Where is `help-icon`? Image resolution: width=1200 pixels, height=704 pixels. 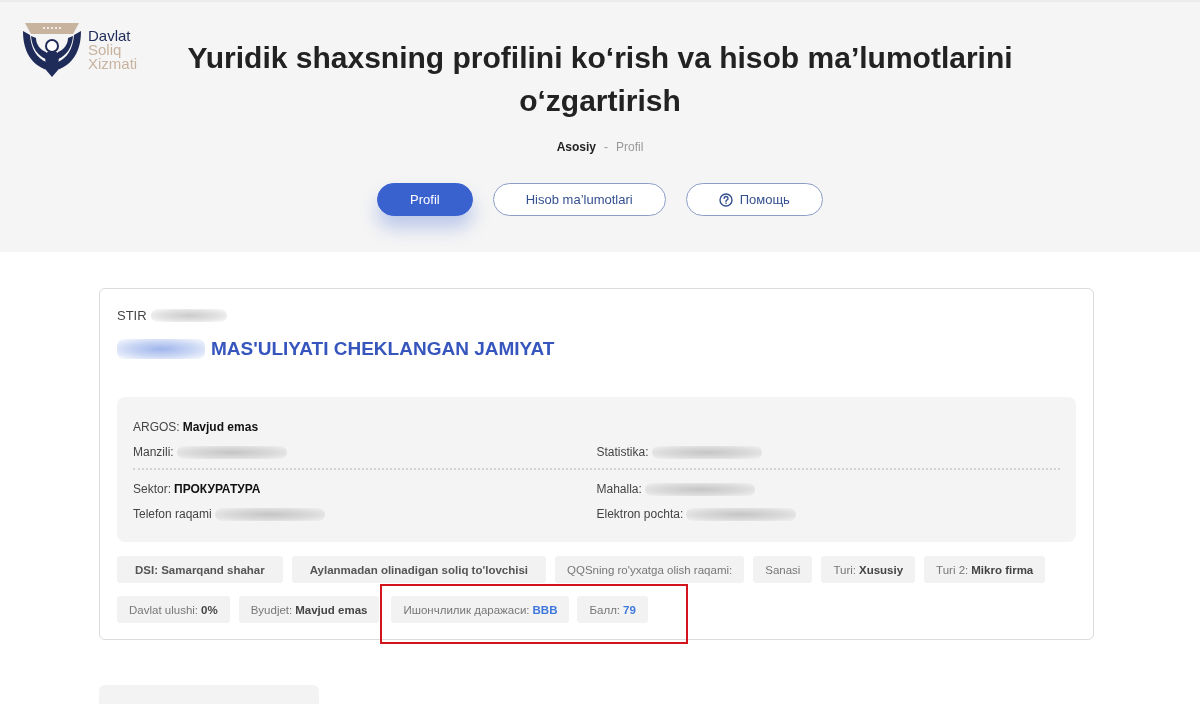
help-icon is located at coordinates (725, 199).